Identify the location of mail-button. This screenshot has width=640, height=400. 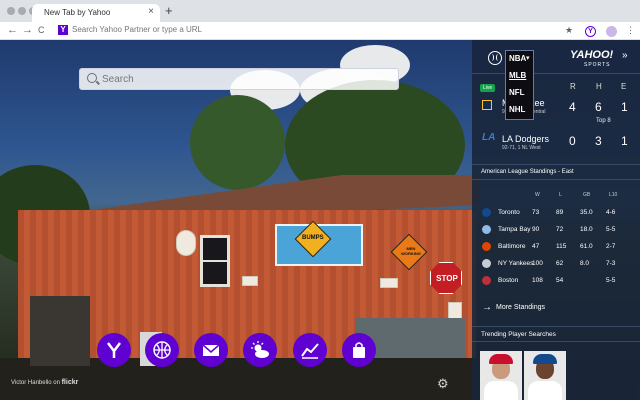
(211, 350).